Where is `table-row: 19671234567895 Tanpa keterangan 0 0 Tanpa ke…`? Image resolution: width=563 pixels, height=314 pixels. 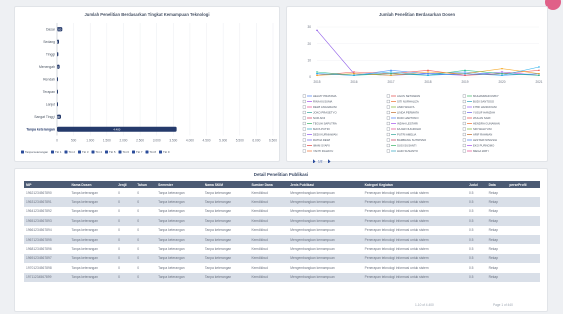 table-row: 19671234567895 Tanpa keterangan 0 0 Tanpa ke… is located at coordinates (282, 239).